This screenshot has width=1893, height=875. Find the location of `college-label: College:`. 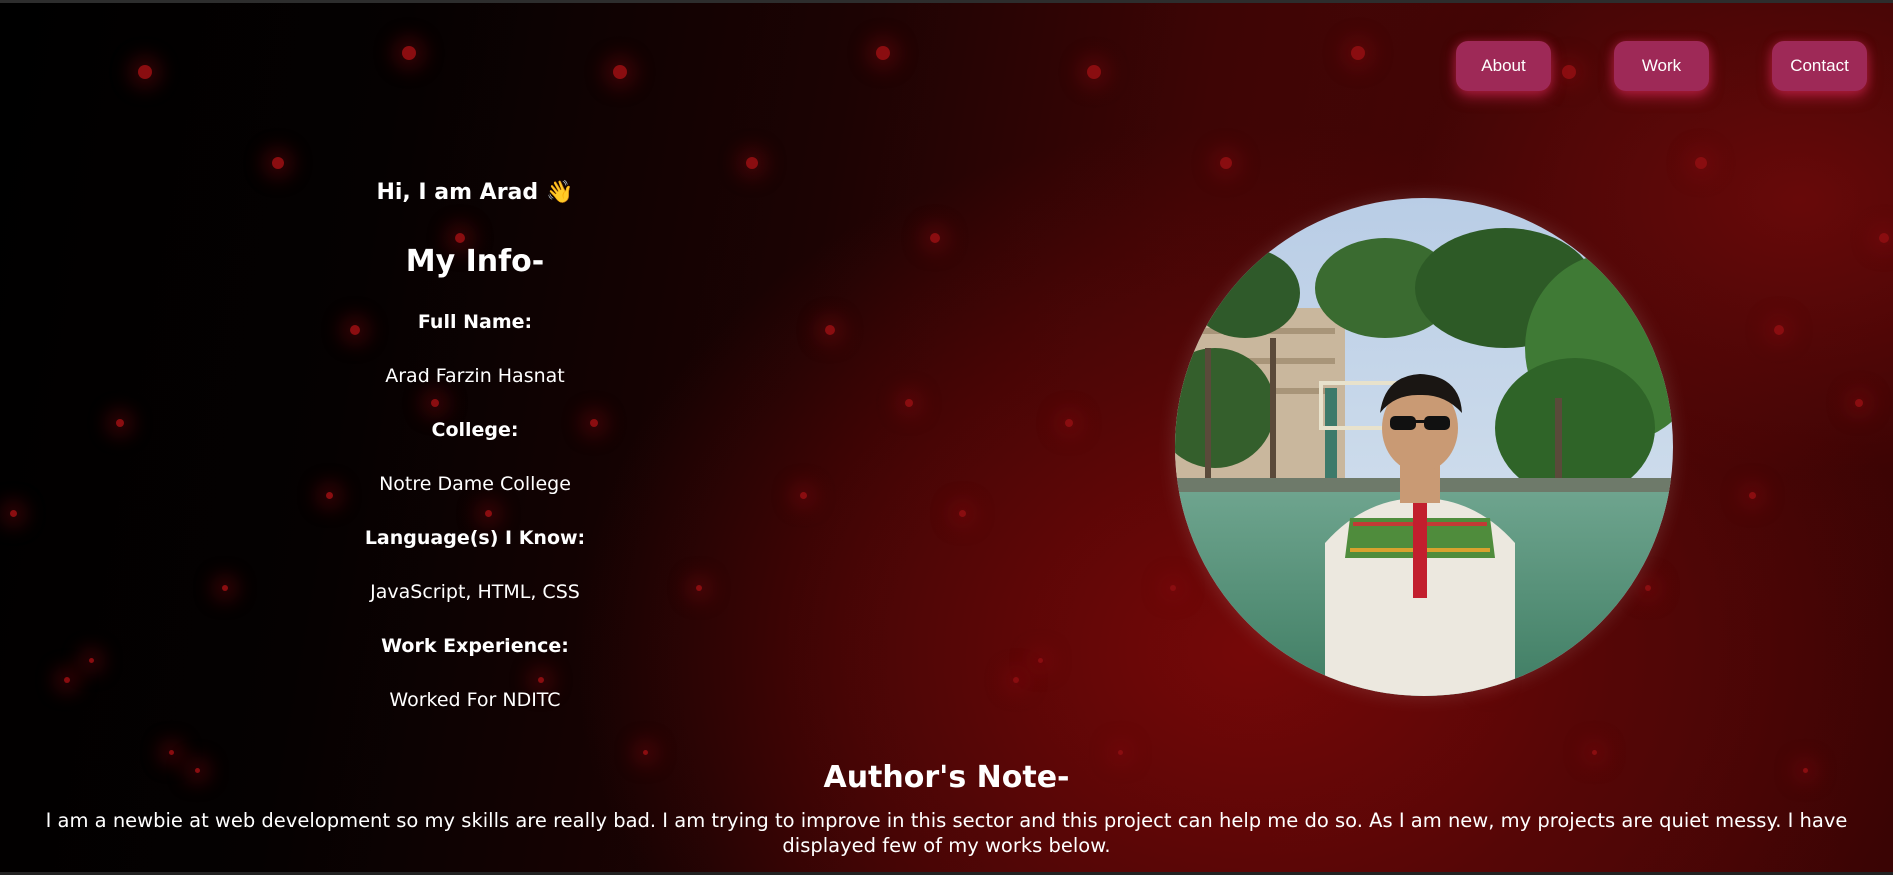

college-label: College: is located at coordinates (475, 430).